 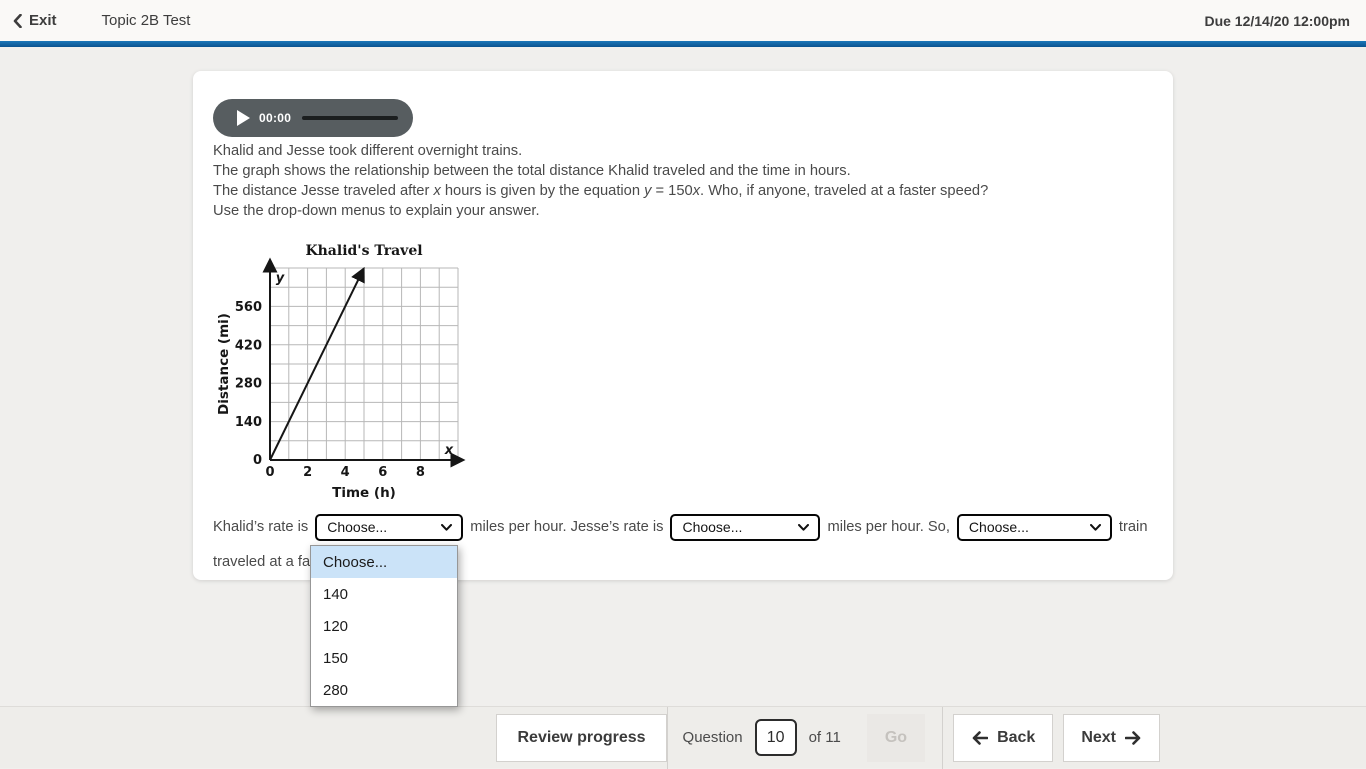 What do you see at coordinates (1133, 527) in the screenshot?
I see `sentence-part4: train` at bounding box center [1133, 527].